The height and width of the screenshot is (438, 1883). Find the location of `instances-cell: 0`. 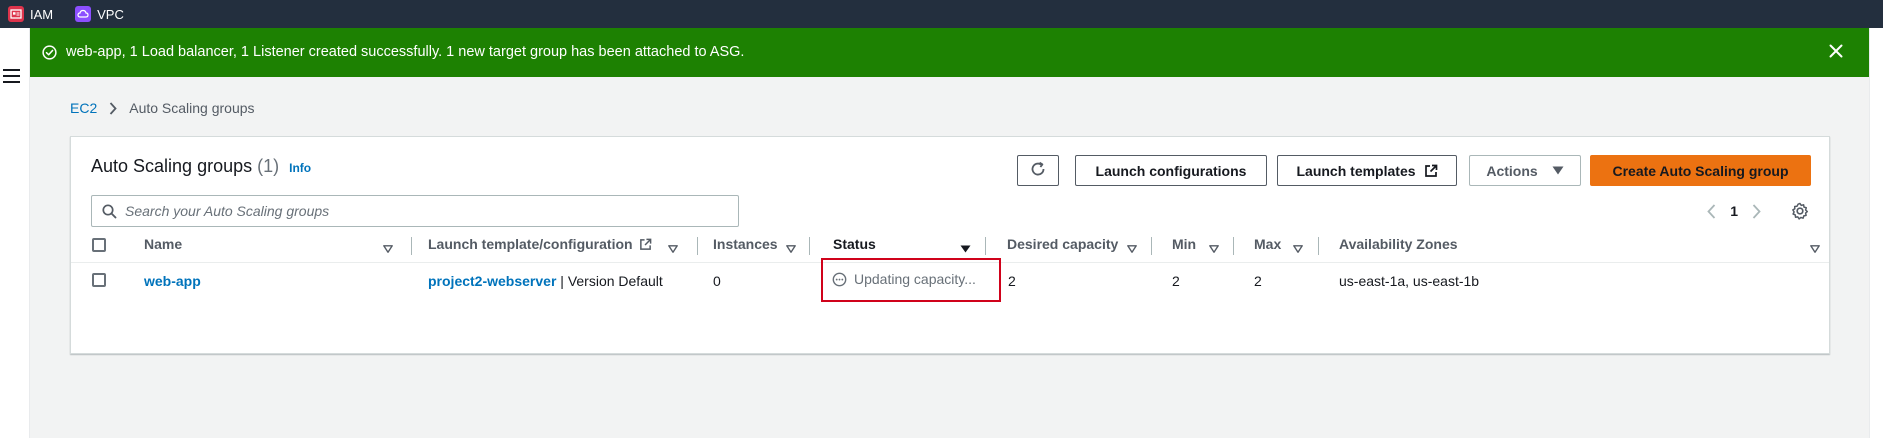

instances-cell: 0 is located at coordinates (717, 281).